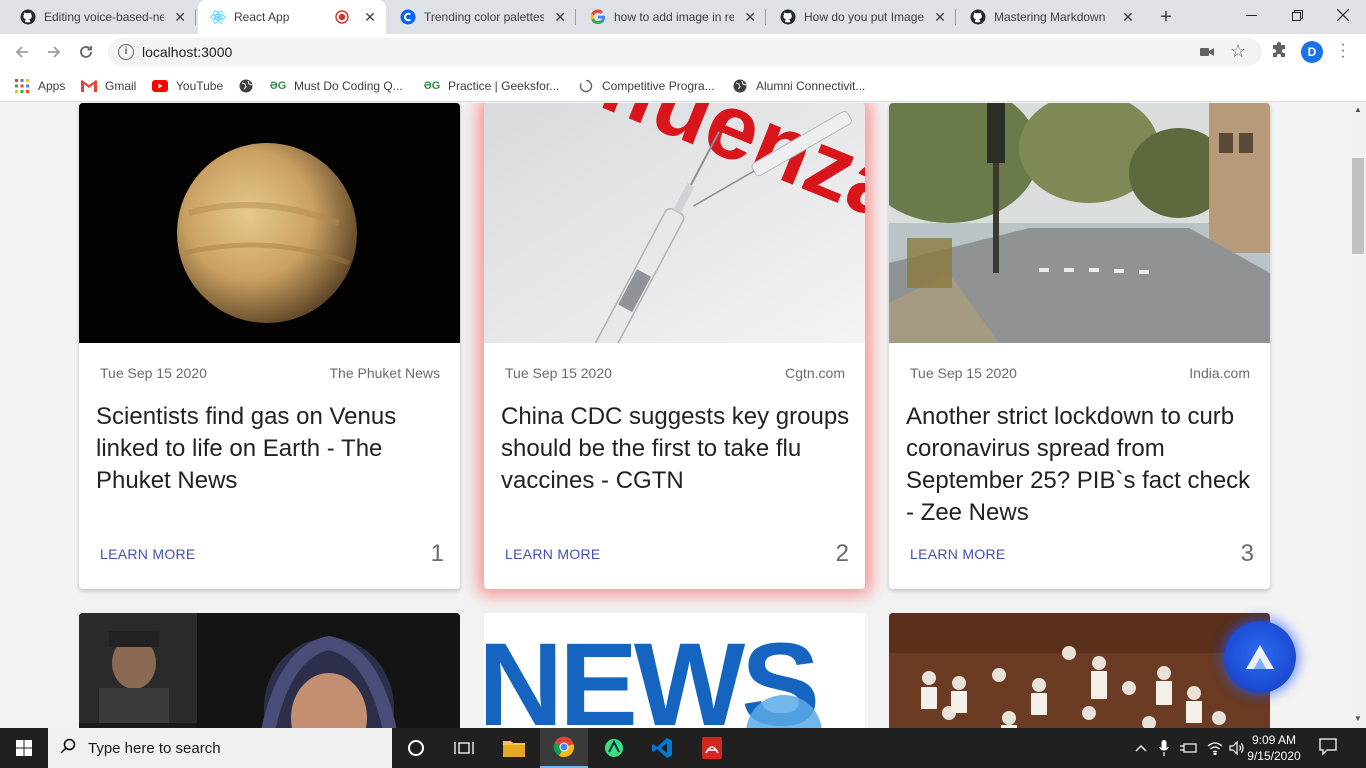  Describe the element at coordinates (586, 86) in the screenshot. I see `loading-icon` at that location.